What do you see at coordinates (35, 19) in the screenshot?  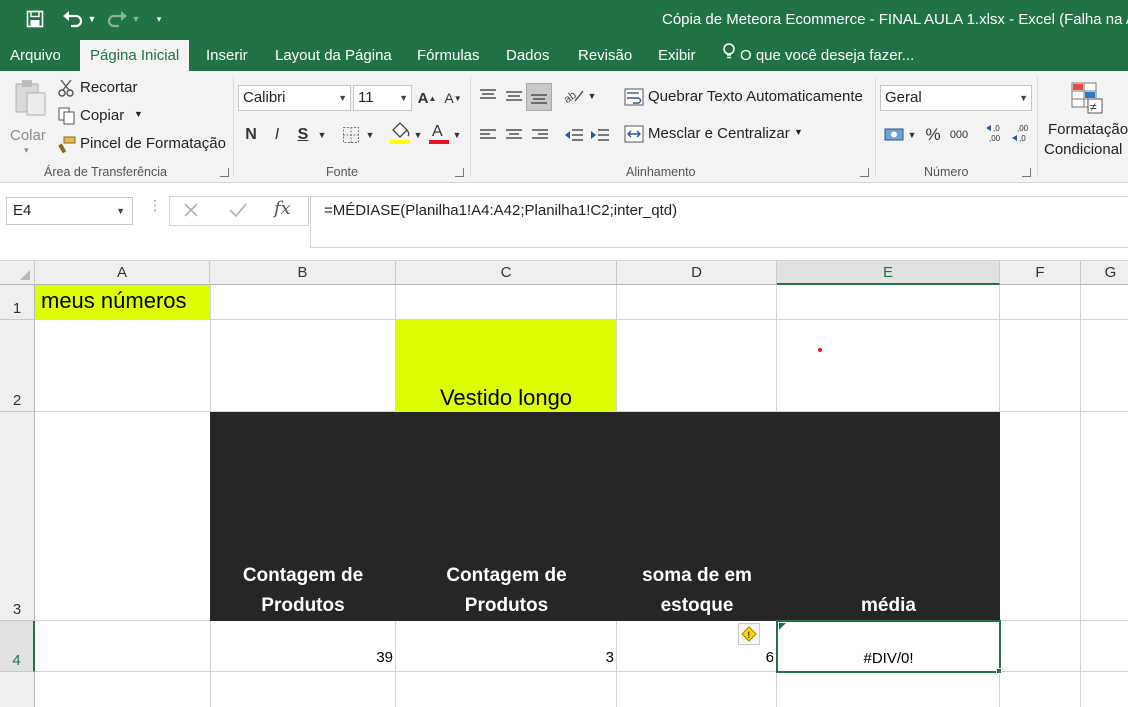 I see `save-icon` at bounding box center [35, 19].